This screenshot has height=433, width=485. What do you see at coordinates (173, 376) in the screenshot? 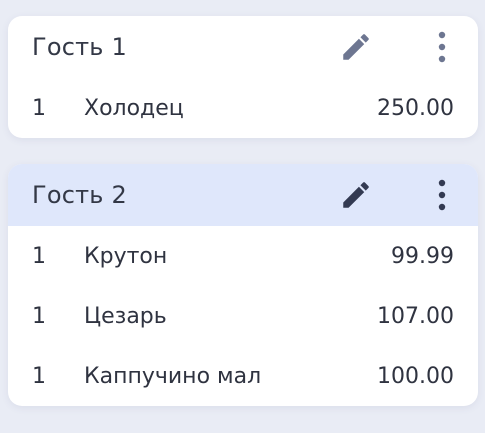
I see `item-name: Каппучино мал` at bounding box center [173, 376].